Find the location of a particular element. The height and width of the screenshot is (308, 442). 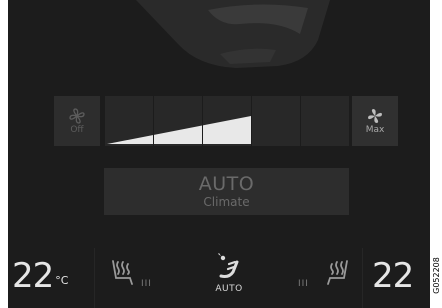

fan-off-button: Off is located at coordinates (77, 121).